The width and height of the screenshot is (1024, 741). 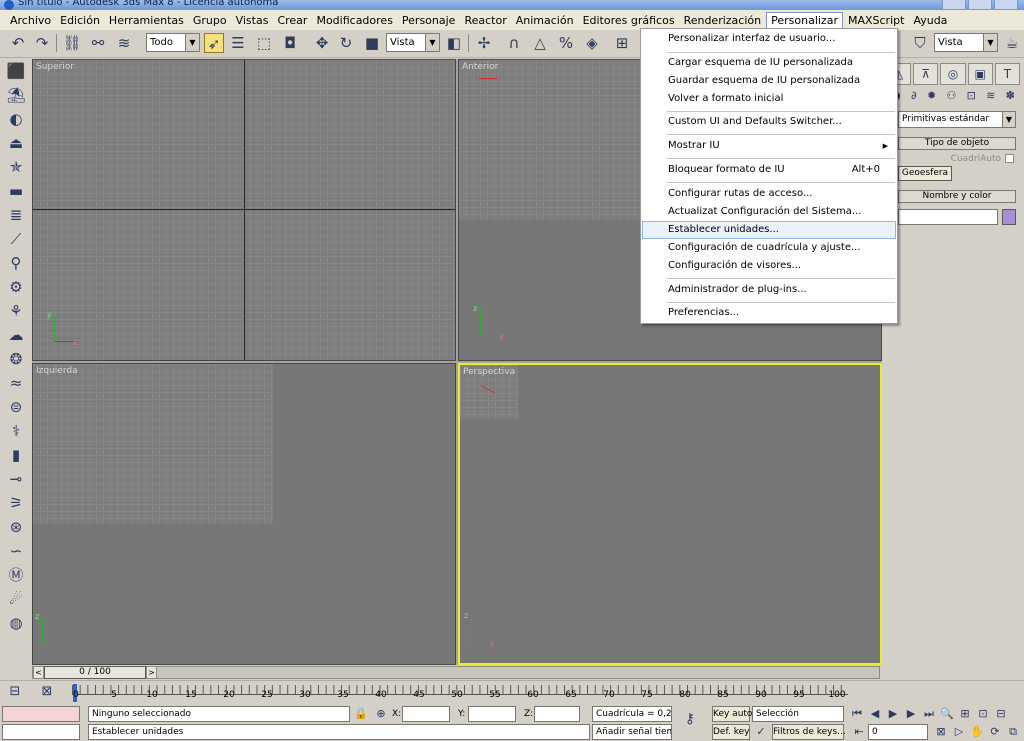 What do you see at coordinates (980, 5) in the screenshot?
I see `maximize-button` at bounding box center [980, 5].